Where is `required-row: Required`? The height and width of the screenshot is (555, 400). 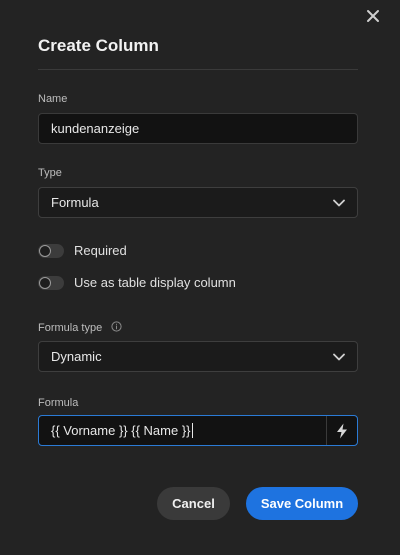 required-row: Required is located at coordinates (82, 250).